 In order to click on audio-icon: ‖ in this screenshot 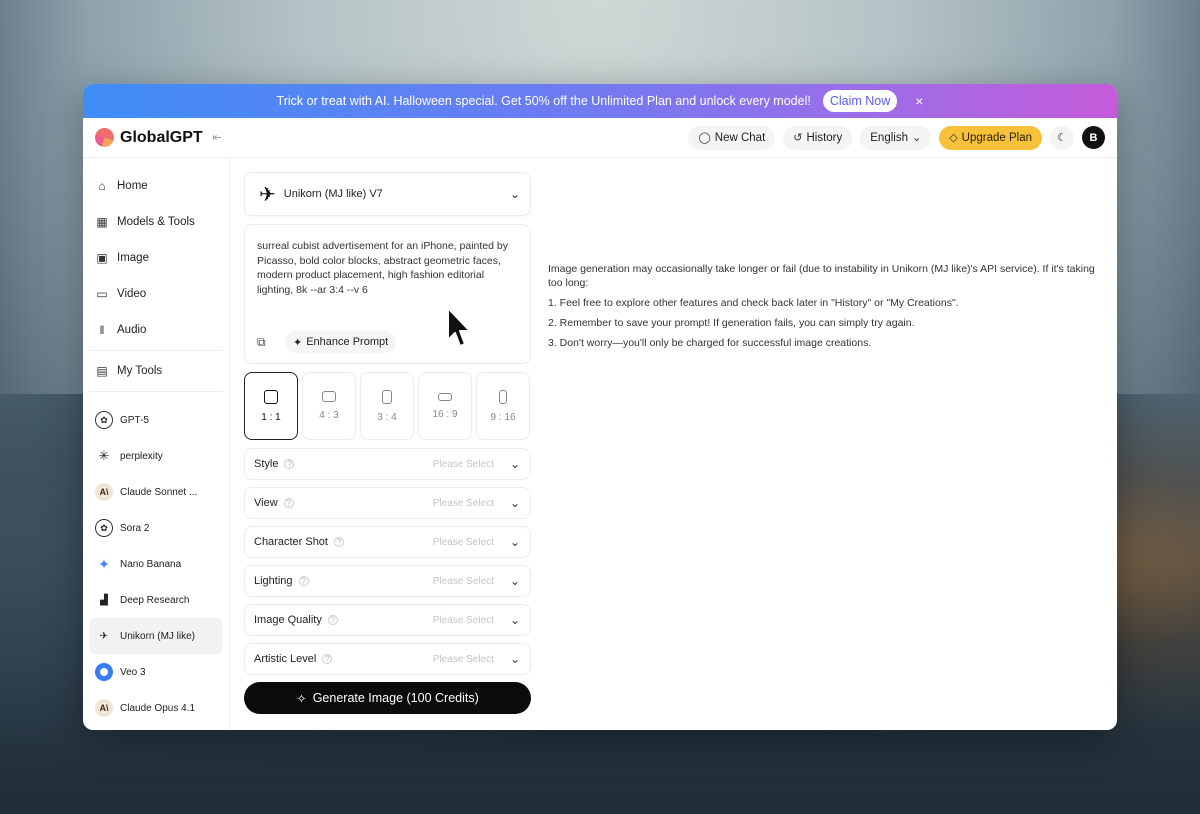, I will do `click(102, 330)`.